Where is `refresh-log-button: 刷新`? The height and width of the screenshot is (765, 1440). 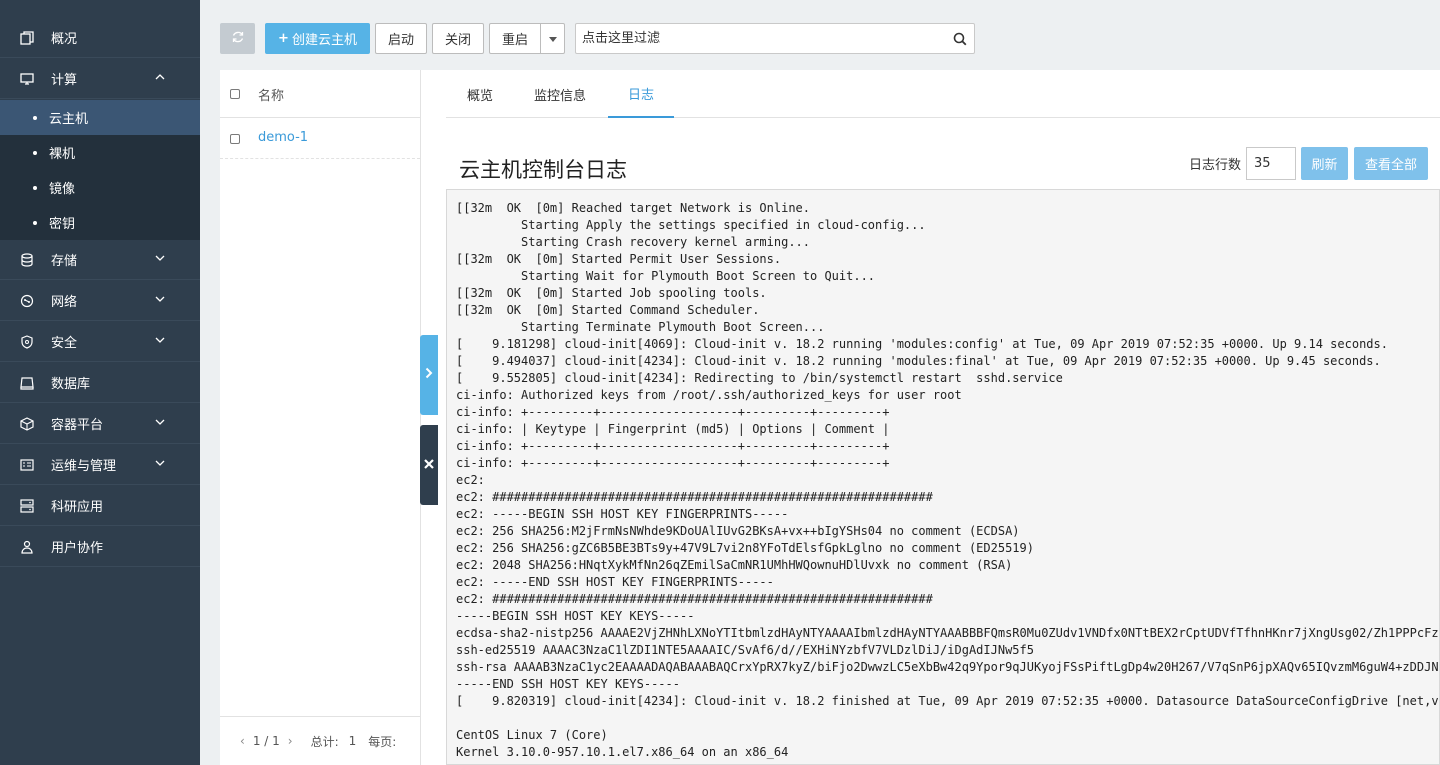
refresh-log-button: 刷新 is located at coordinates (1324, 163).